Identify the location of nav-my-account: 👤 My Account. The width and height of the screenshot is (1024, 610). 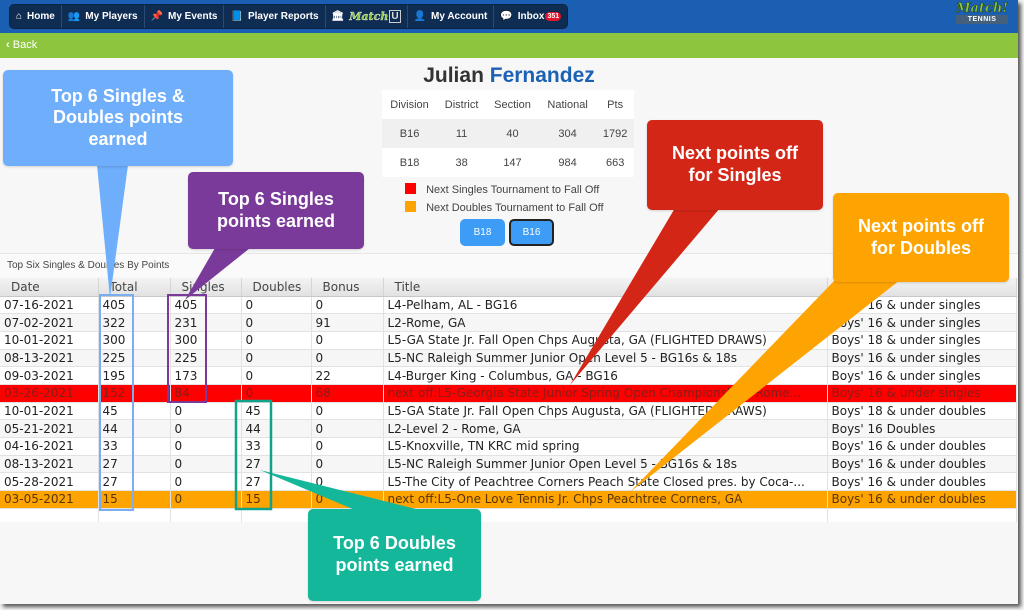
(451, 16).